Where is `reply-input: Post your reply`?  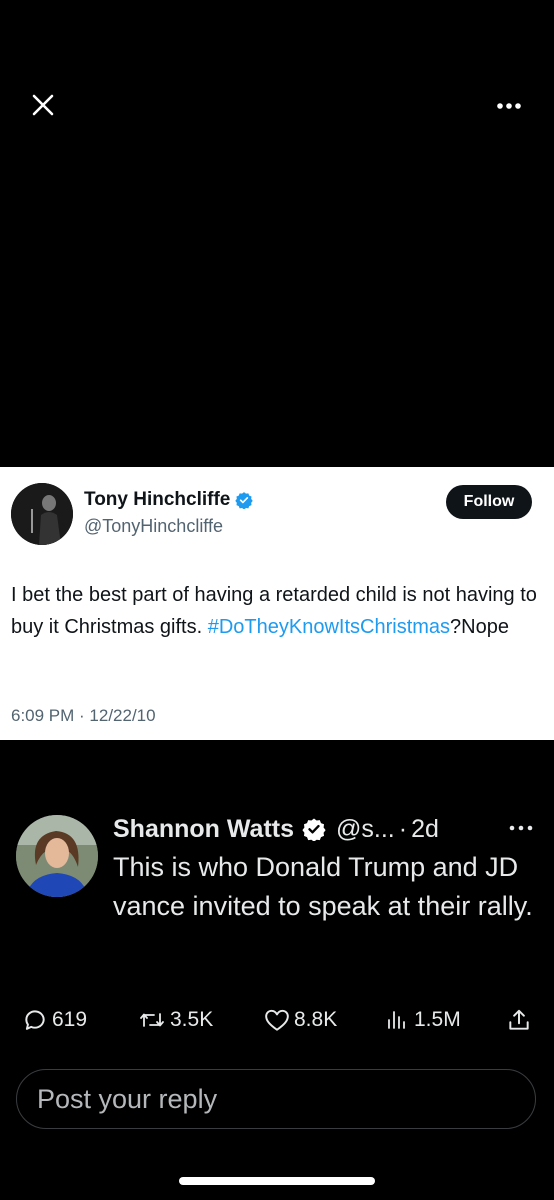 reply-input: Post your reply is located at coordinates (276, 1099).